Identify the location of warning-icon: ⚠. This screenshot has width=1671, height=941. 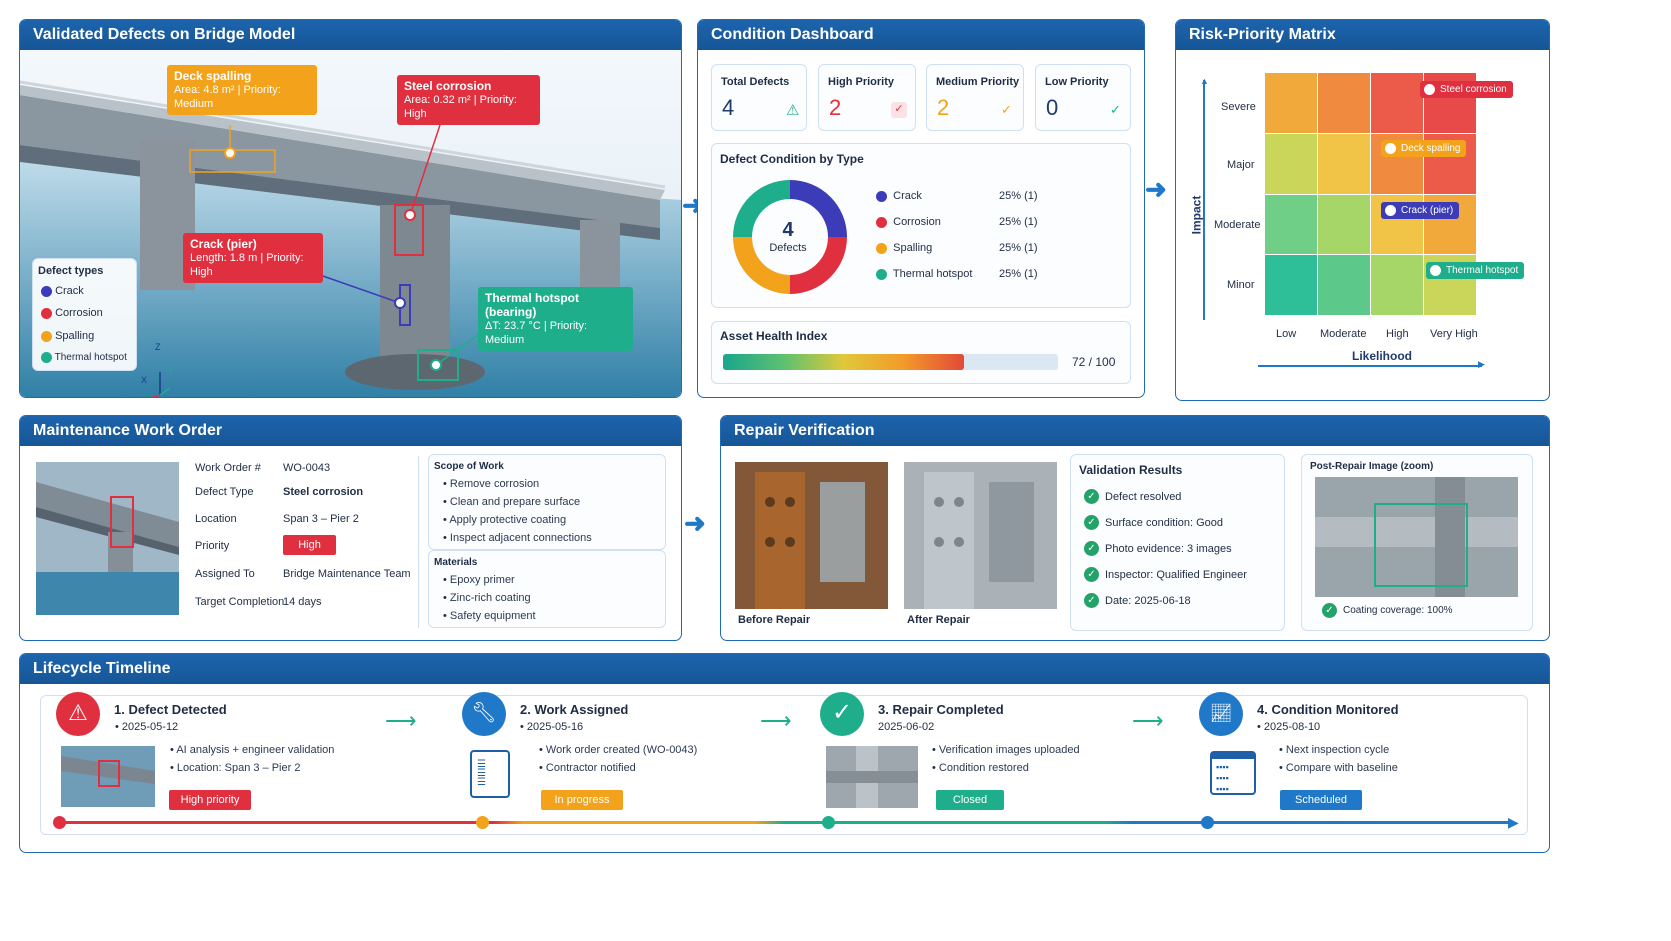
(793, 110).